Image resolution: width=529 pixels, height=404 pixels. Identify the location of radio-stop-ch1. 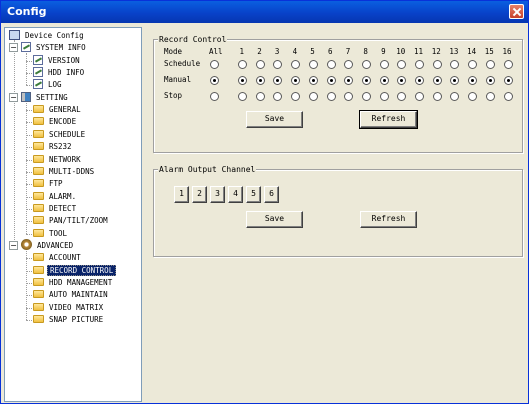
(242, 96).